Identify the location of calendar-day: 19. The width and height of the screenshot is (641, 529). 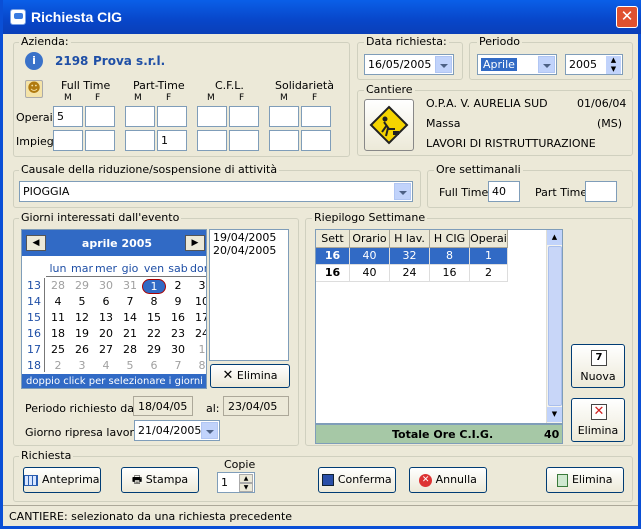
(82, 333).